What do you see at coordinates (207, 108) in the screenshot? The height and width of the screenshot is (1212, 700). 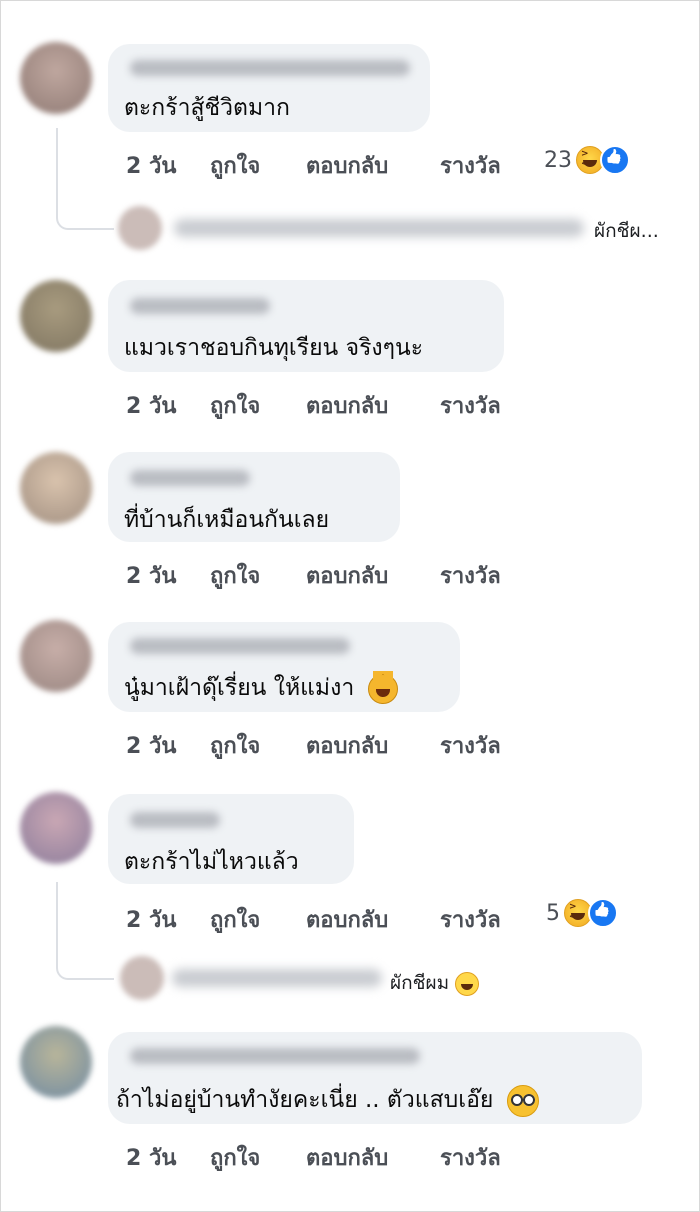 I see `comment-text: ตะกร้าสู้ชีวิตมาก` at bounding box center [207, 108].